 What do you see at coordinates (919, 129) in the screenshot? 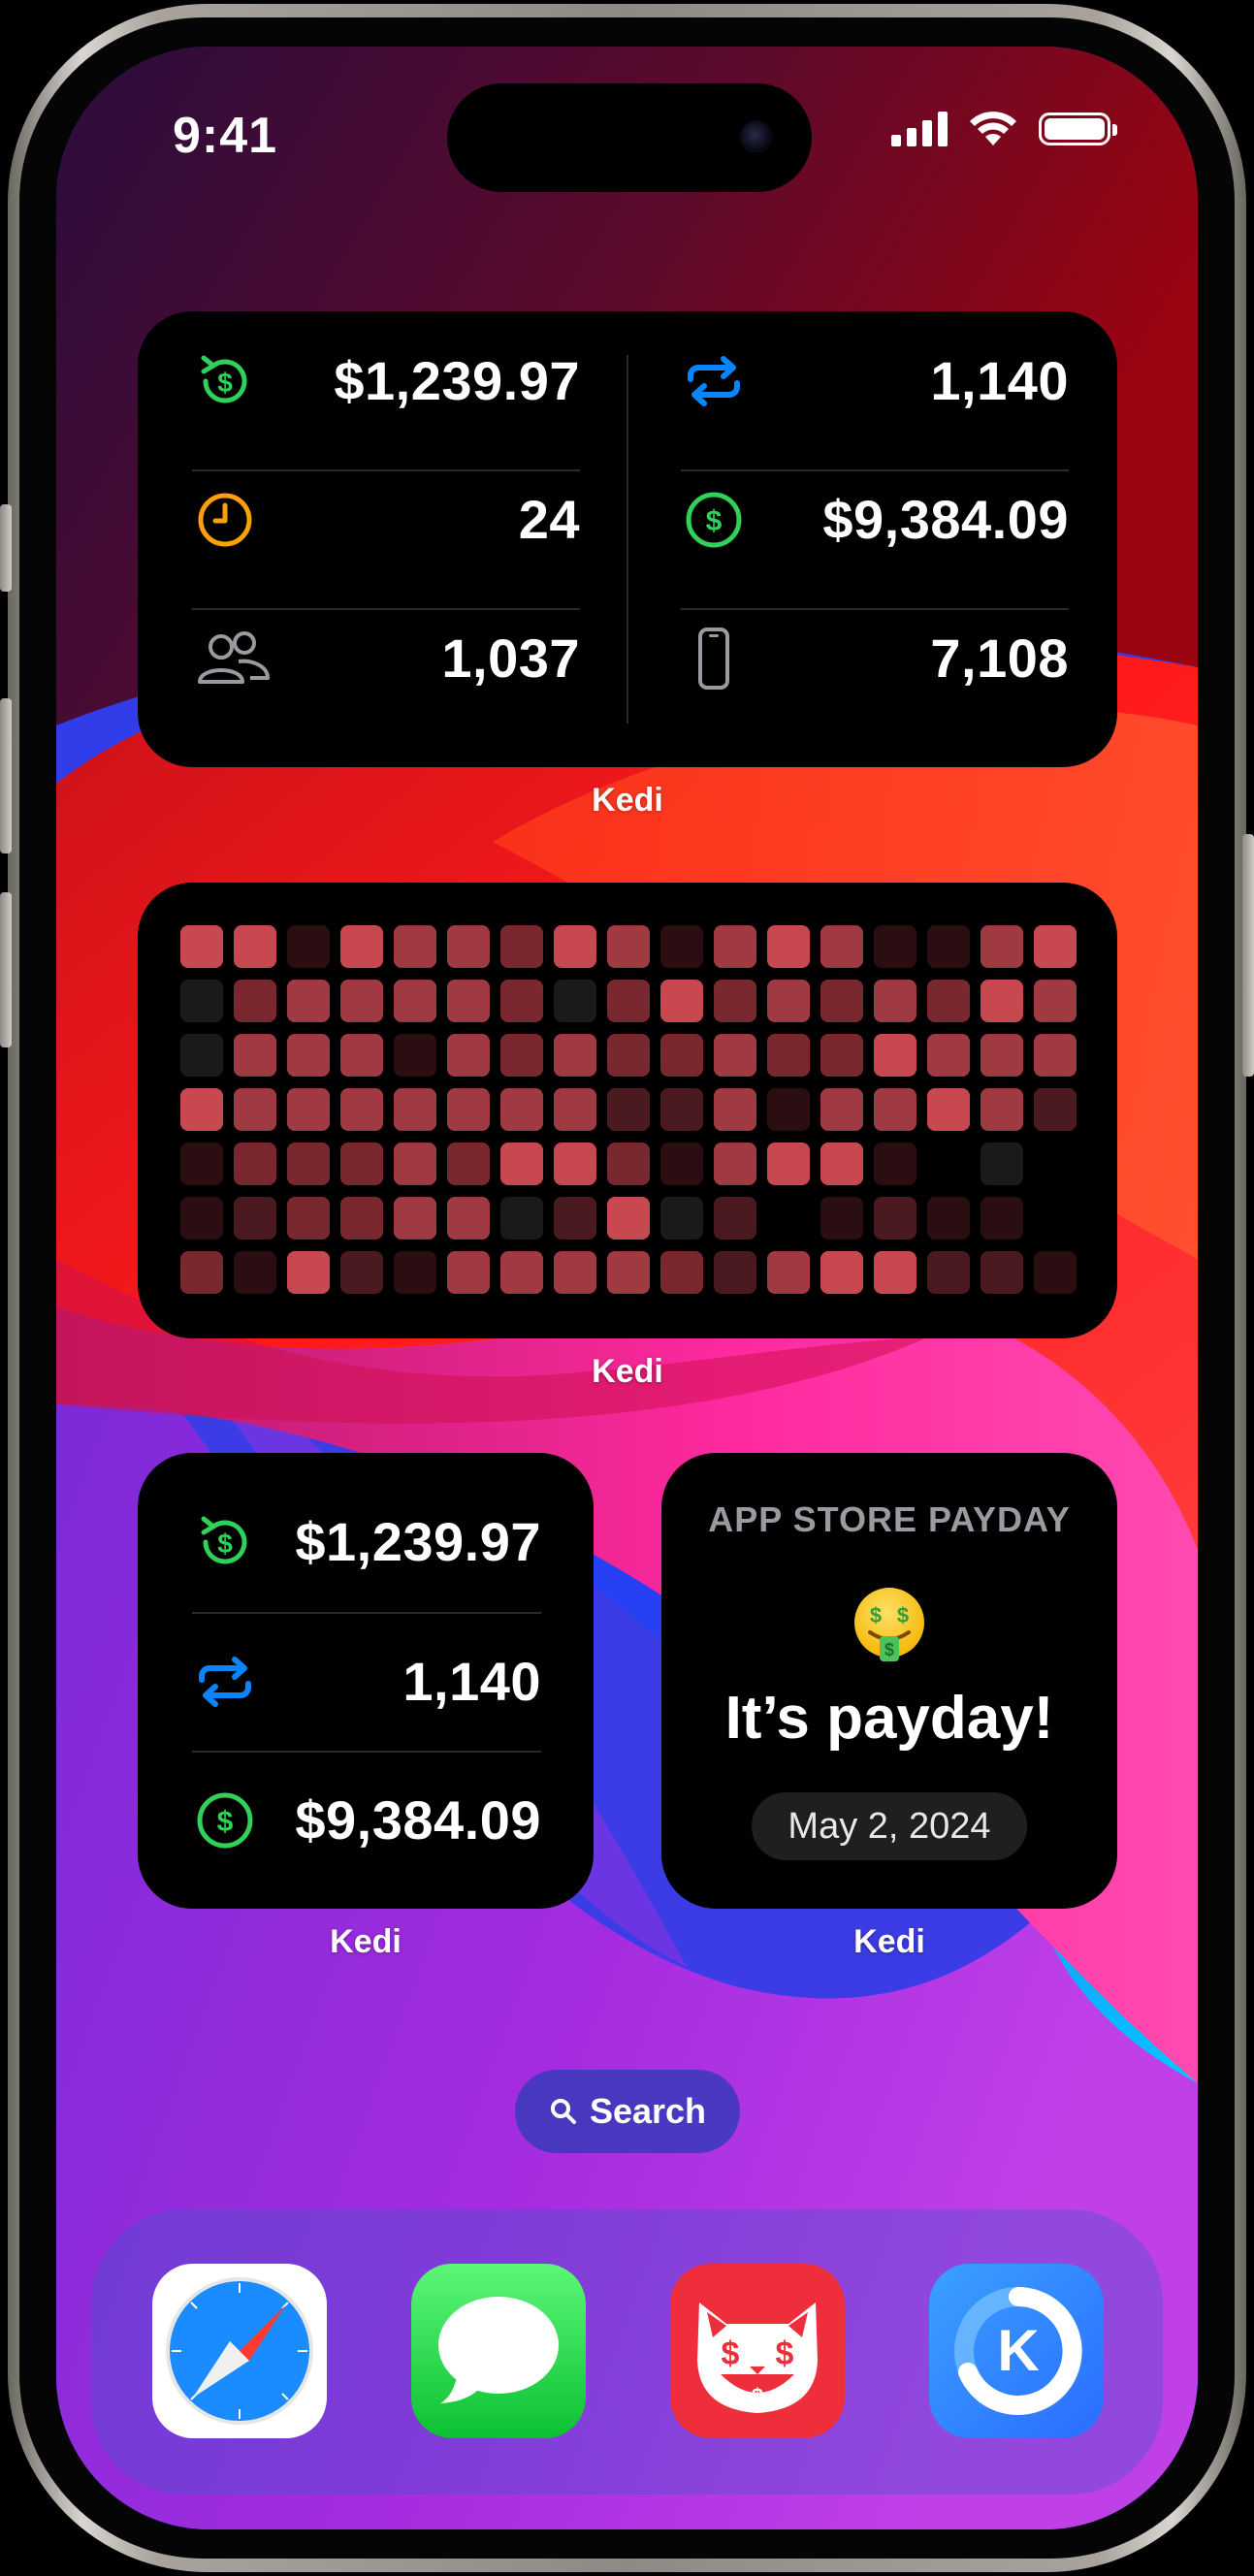
I see `cellular-signal-icon` at bounding box center [919, 129].